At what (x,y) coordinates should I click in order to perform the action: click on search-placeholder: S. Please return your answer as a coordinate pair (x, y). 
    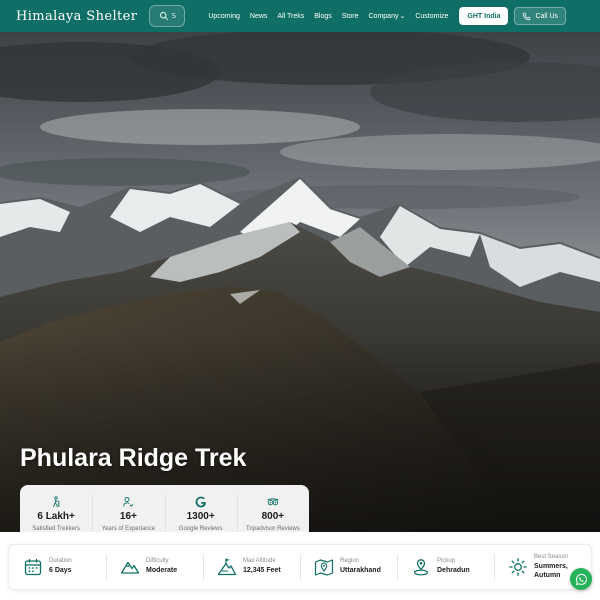
    Looking at the image, I should click on (174, 16).